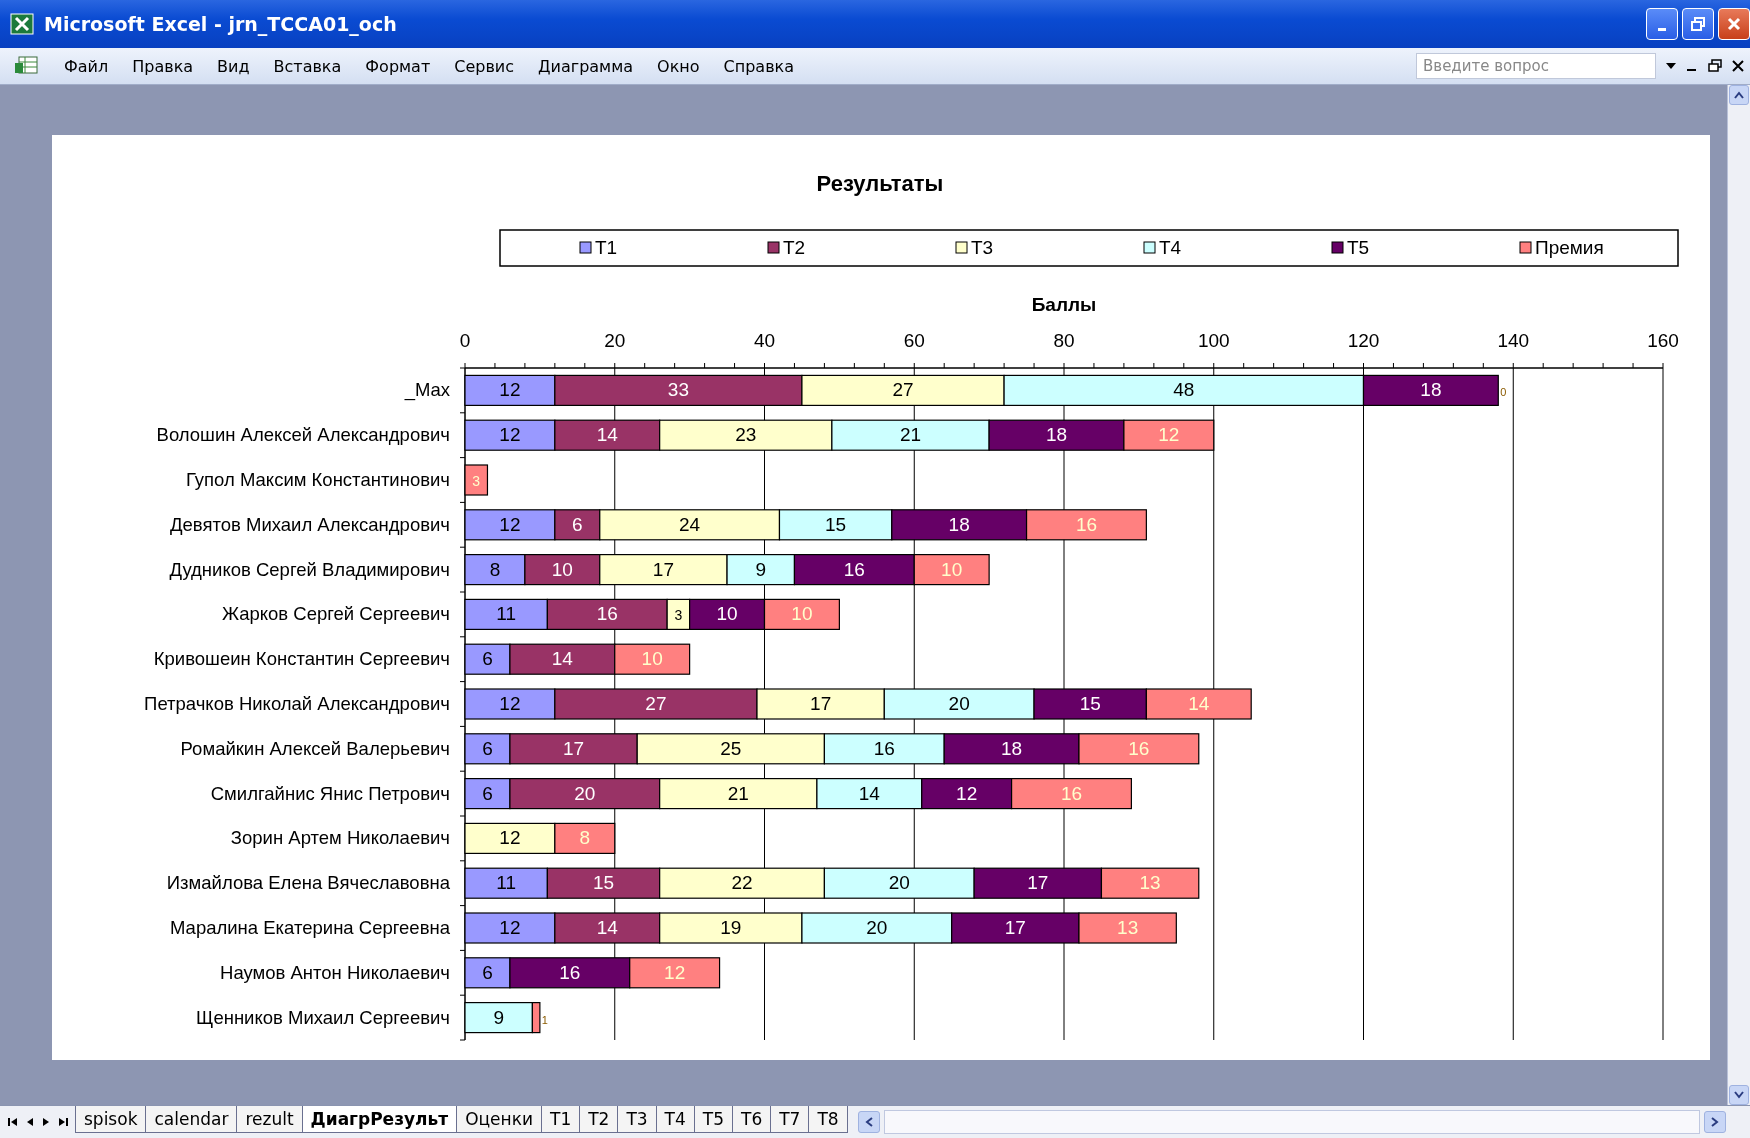 The width and height of the screenshot is (1750, 1138). I want to click on sheet-tab: T7, so click(790, 1119).